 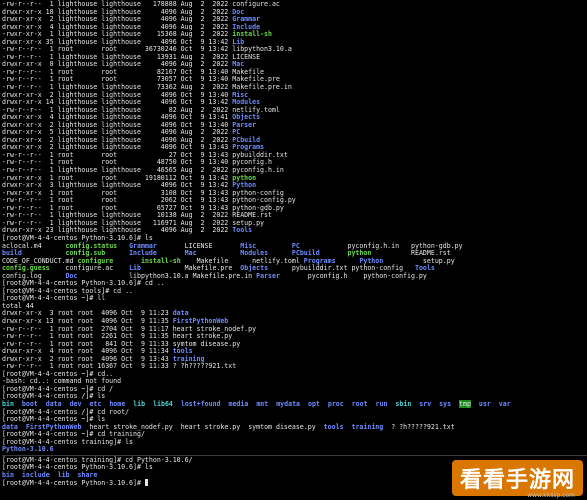 What do you see at coordinates (268, 275) in the screenshot?
I see `ls-entry: Parser` at bounding box center [268, 275].